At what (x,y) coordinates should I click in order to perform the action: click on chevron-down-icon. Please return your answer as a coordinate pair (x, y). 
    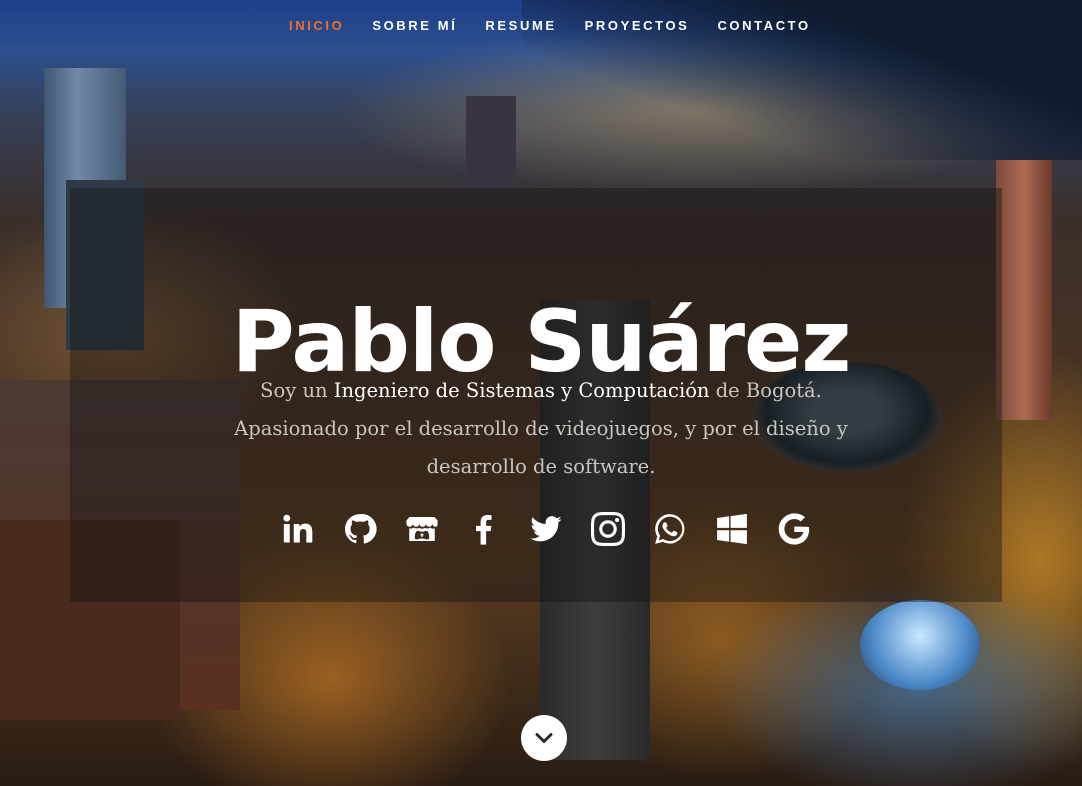
    Looking at the image, I should click on (544, 738).